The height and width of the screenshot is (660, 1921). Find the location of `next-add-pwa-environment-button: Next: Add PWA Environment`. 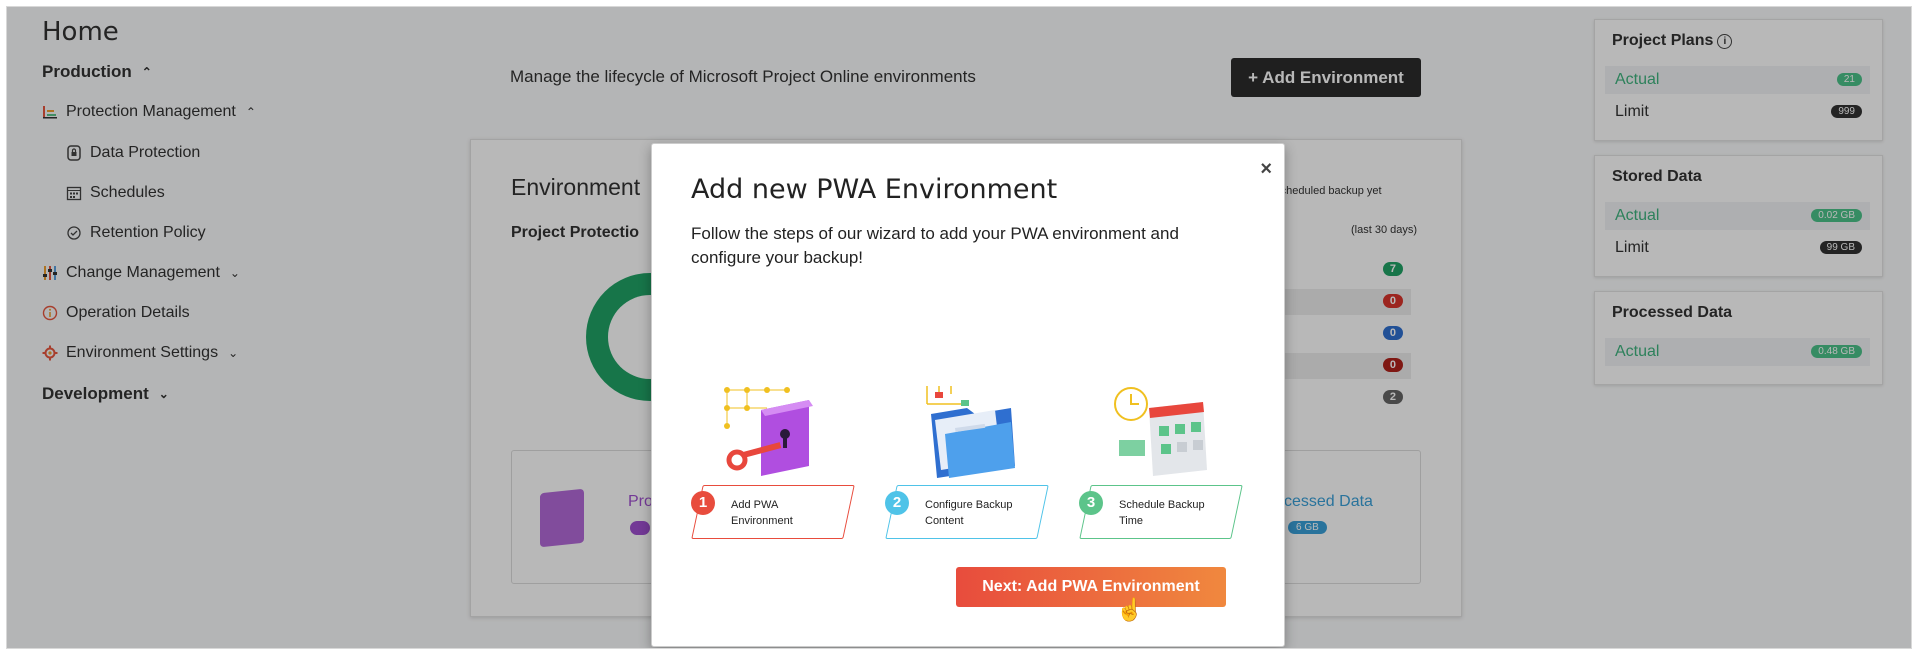

next-add-pwa-environment-button: Next: Add PWA Environment is located at coordinates (1091, 587).